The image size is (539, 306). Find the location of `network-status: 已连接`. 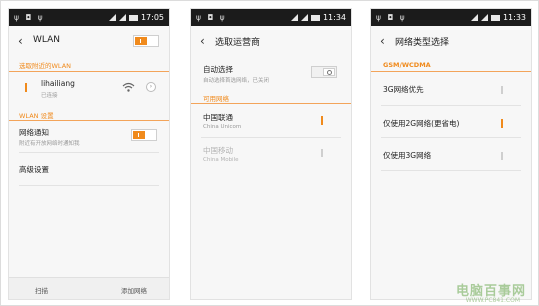

network-status: 已连接 is located at coordinates (49, 96).